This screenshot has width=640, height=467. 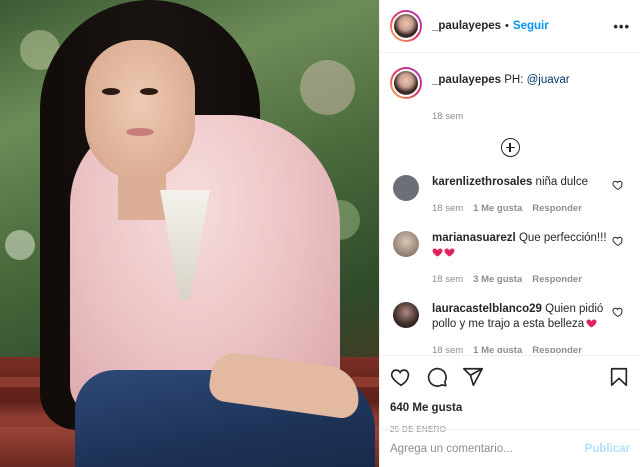 What do you see at coordinates (401, 377) in the screenshot?
I see `heart-icon` at bounding box center [401, 377].